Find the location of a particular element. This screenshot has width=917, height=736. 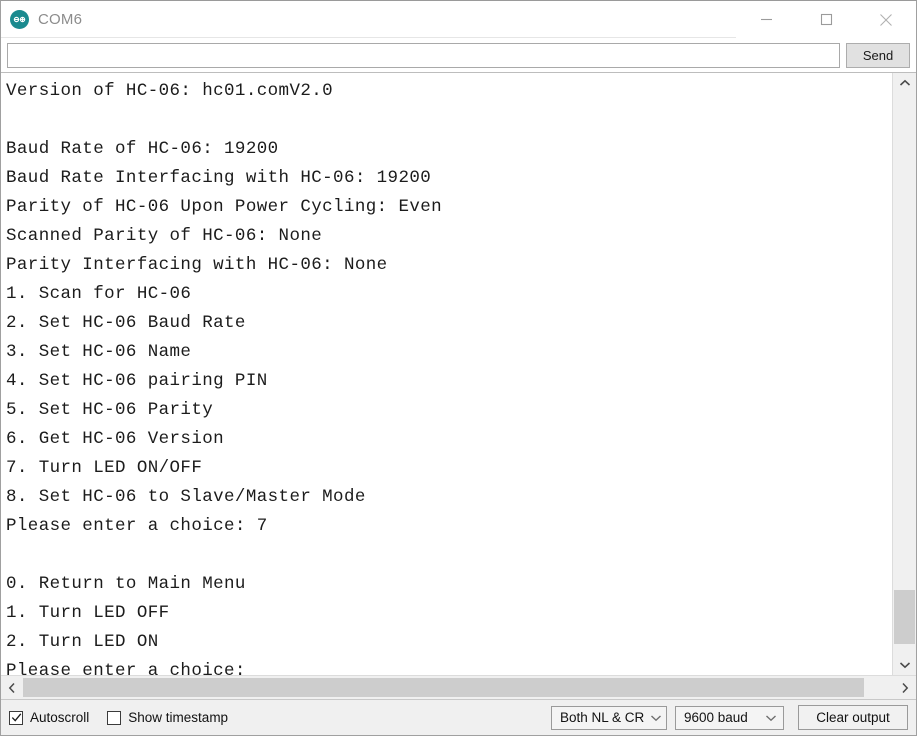

vertical-scroll-track is located at coordinates (904, 374).